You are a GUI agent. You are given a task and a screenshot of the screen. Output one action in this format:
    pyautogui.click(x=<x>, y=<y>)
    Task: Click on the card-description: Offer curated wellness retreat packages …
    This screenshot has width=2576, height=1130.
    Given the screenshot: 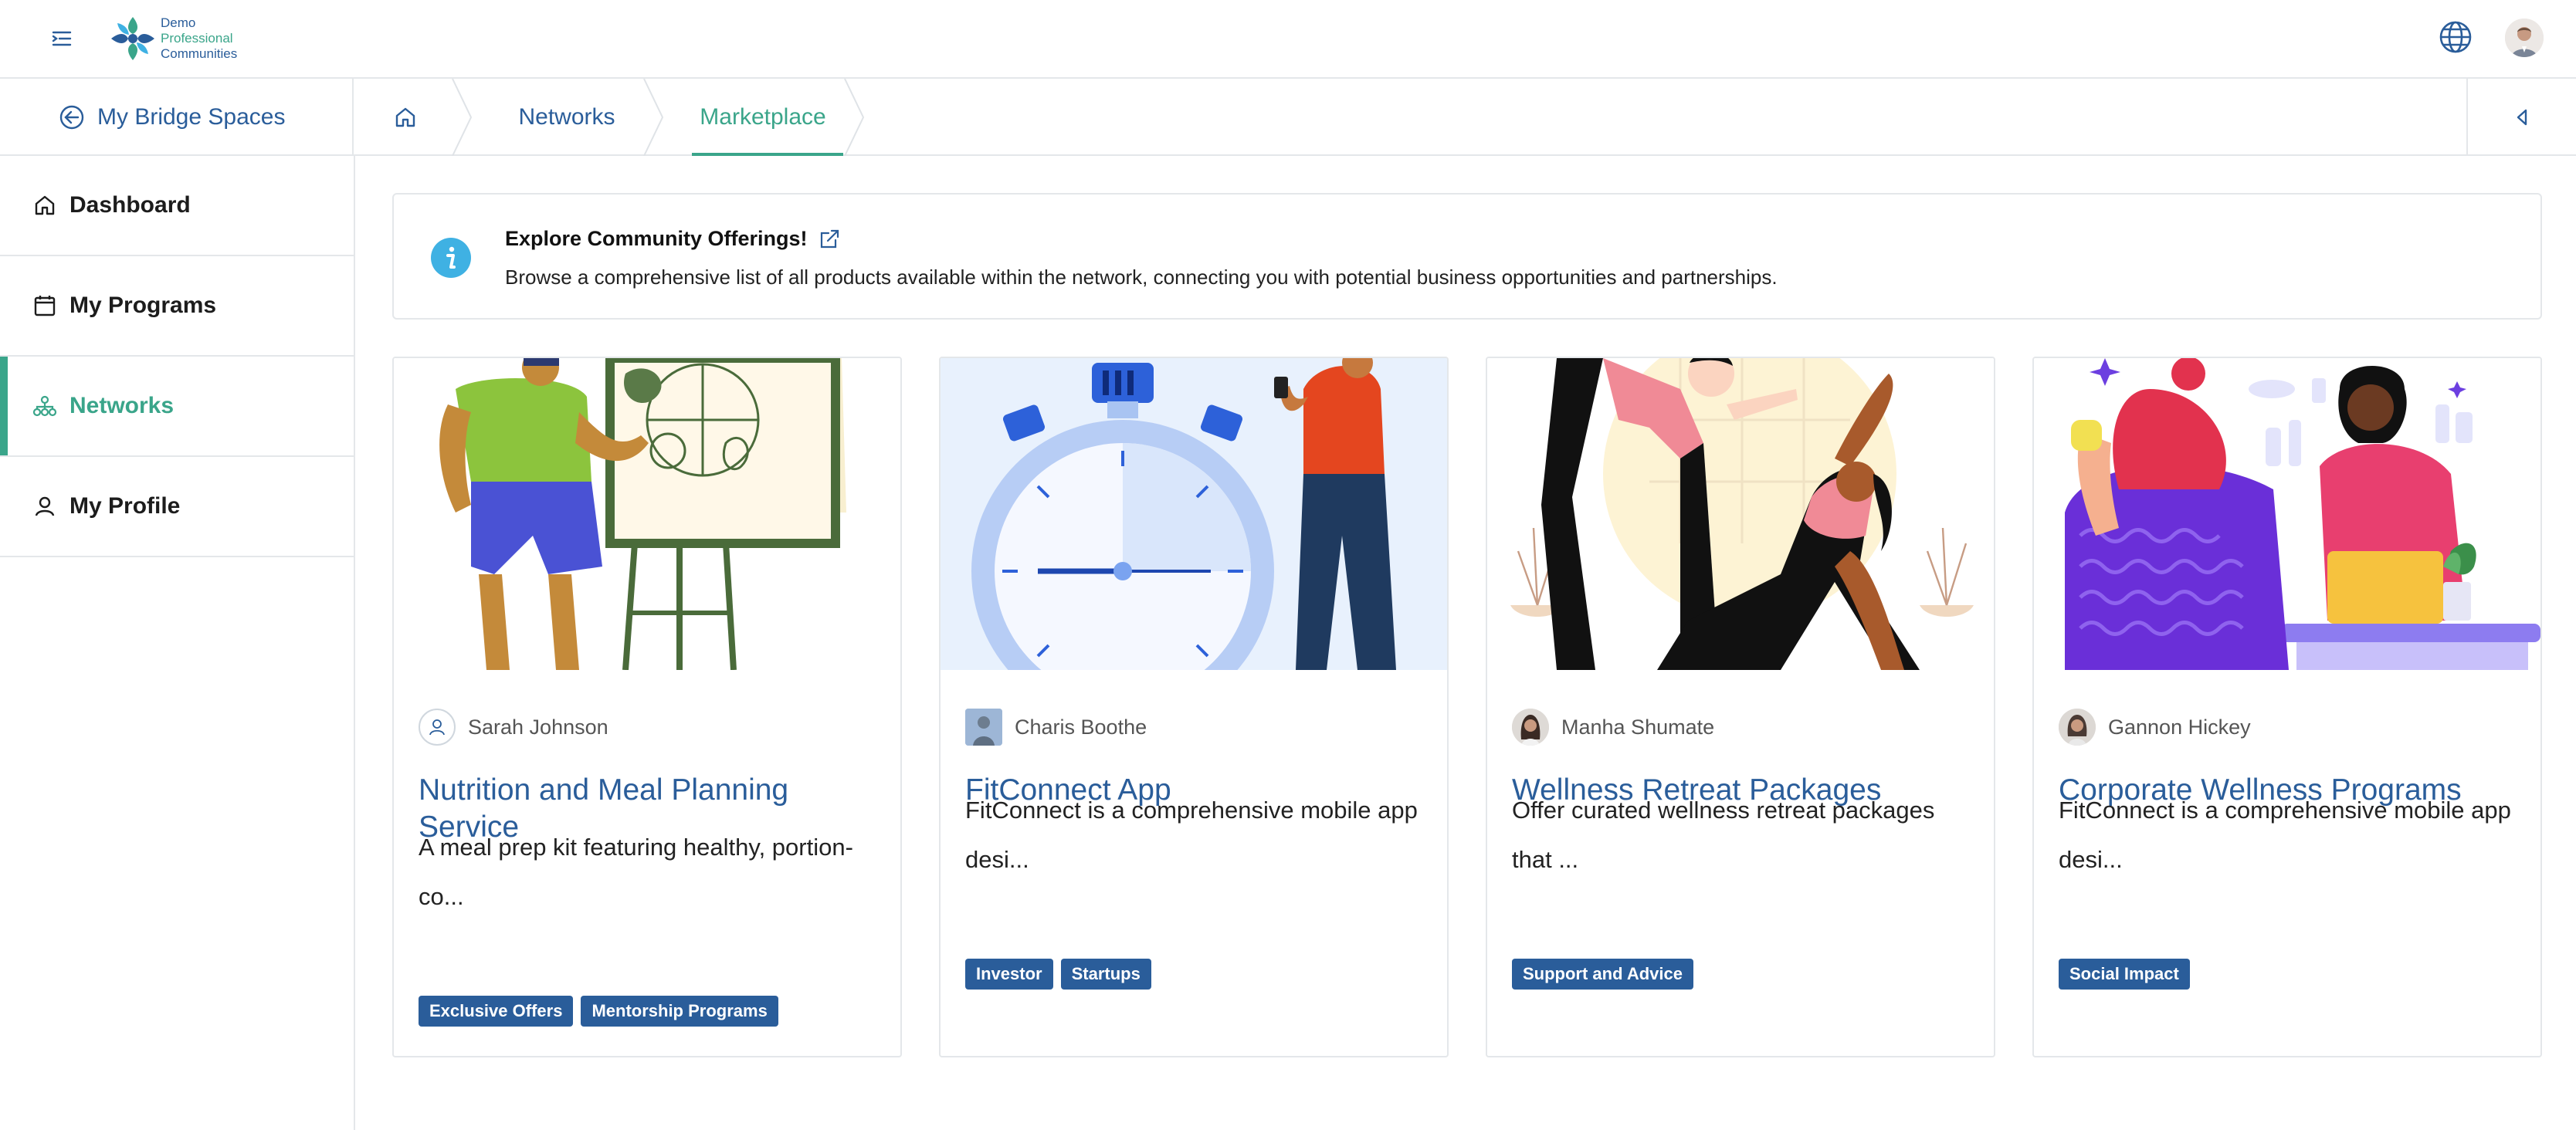 What is the action you would take?
    pyautogui.click(x=1723, y=835)
    